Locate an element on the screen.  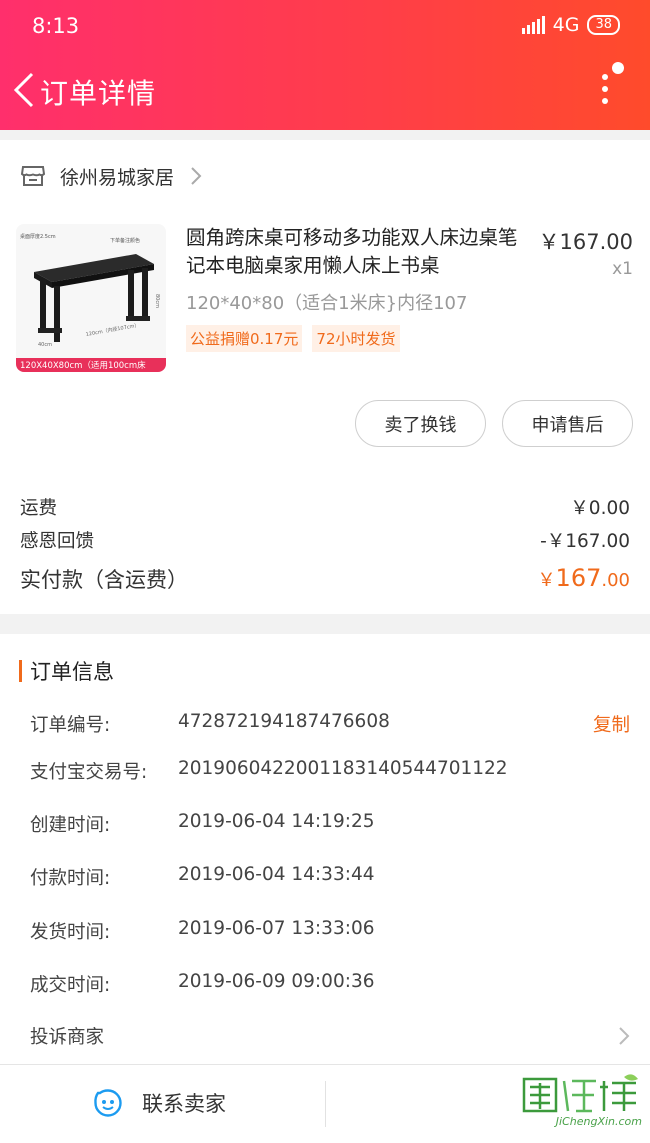
info-label: 发货时间: is located at coordinates (70, 932).